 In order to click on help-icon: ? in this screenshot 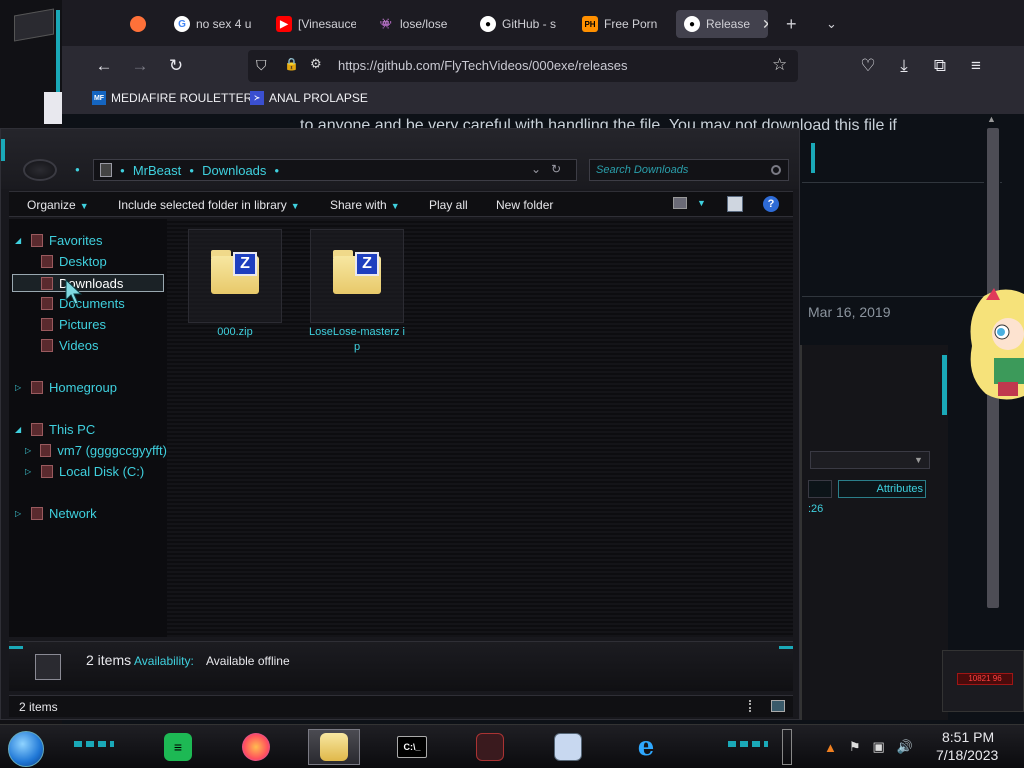, I will do `click(771, 204)`.